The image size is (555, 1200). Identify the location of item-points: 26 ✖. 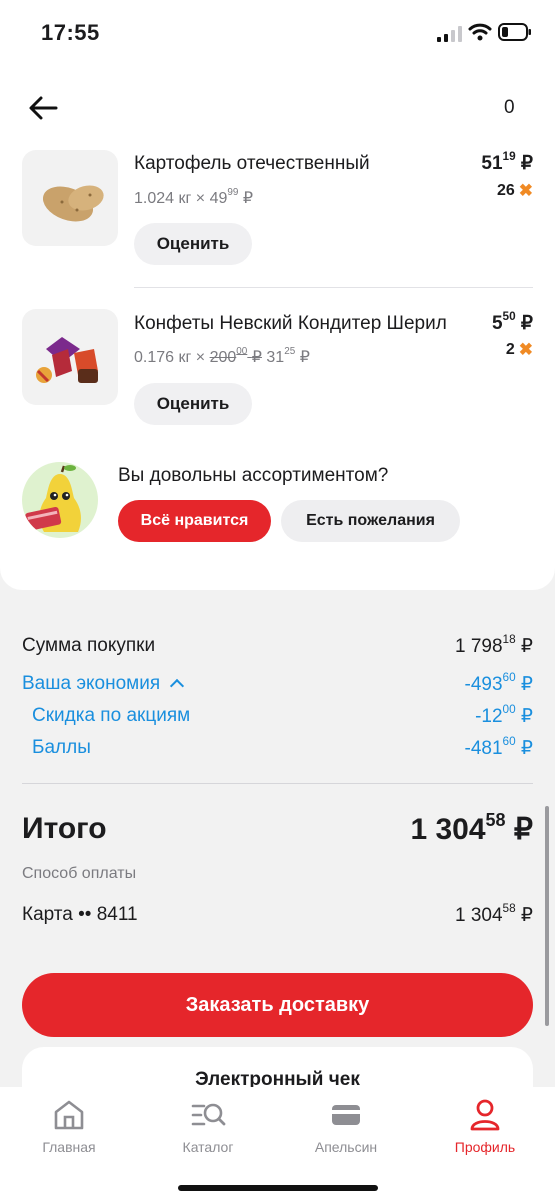
(515, 191).